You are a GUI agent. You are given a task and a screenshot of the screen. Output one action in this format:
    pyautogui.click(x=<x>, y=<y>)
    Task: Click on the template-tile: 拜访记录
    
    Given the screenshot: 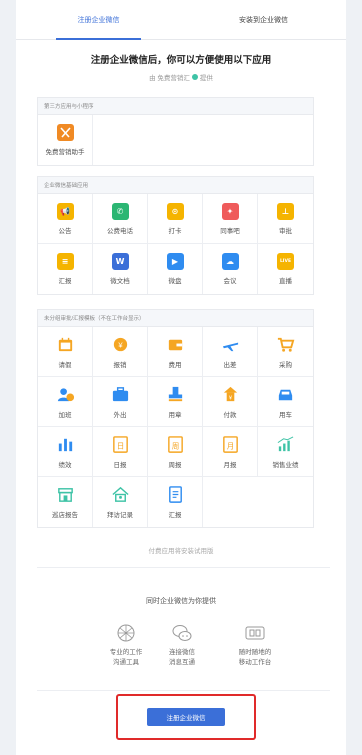 What is the action you would take?
    pyautogui.click(x=120, y=502)
    